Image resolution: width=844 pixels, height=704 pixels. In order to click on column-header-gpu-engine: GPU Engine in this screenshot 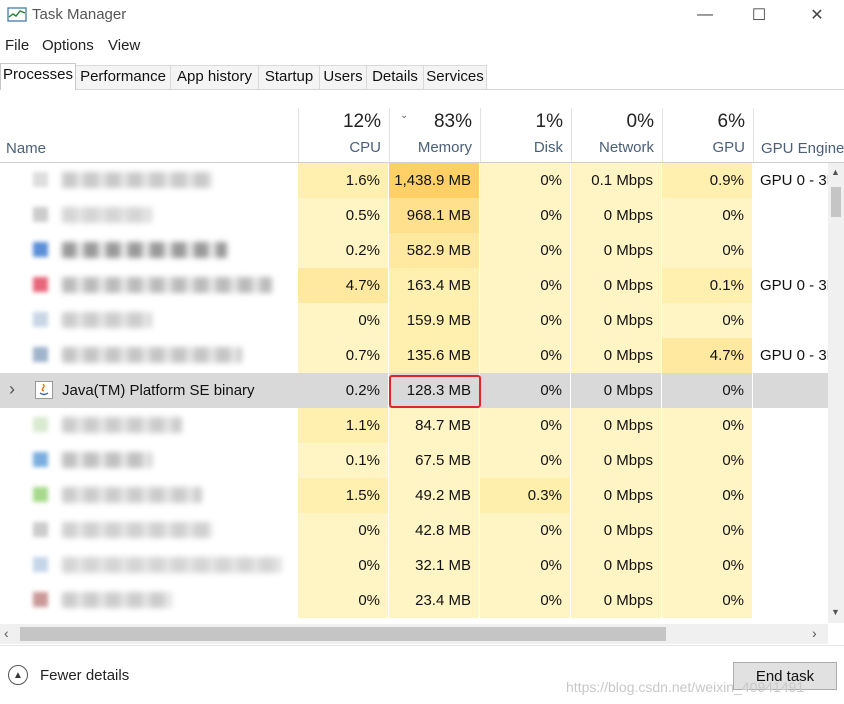, I will do `click(802, 148)`.